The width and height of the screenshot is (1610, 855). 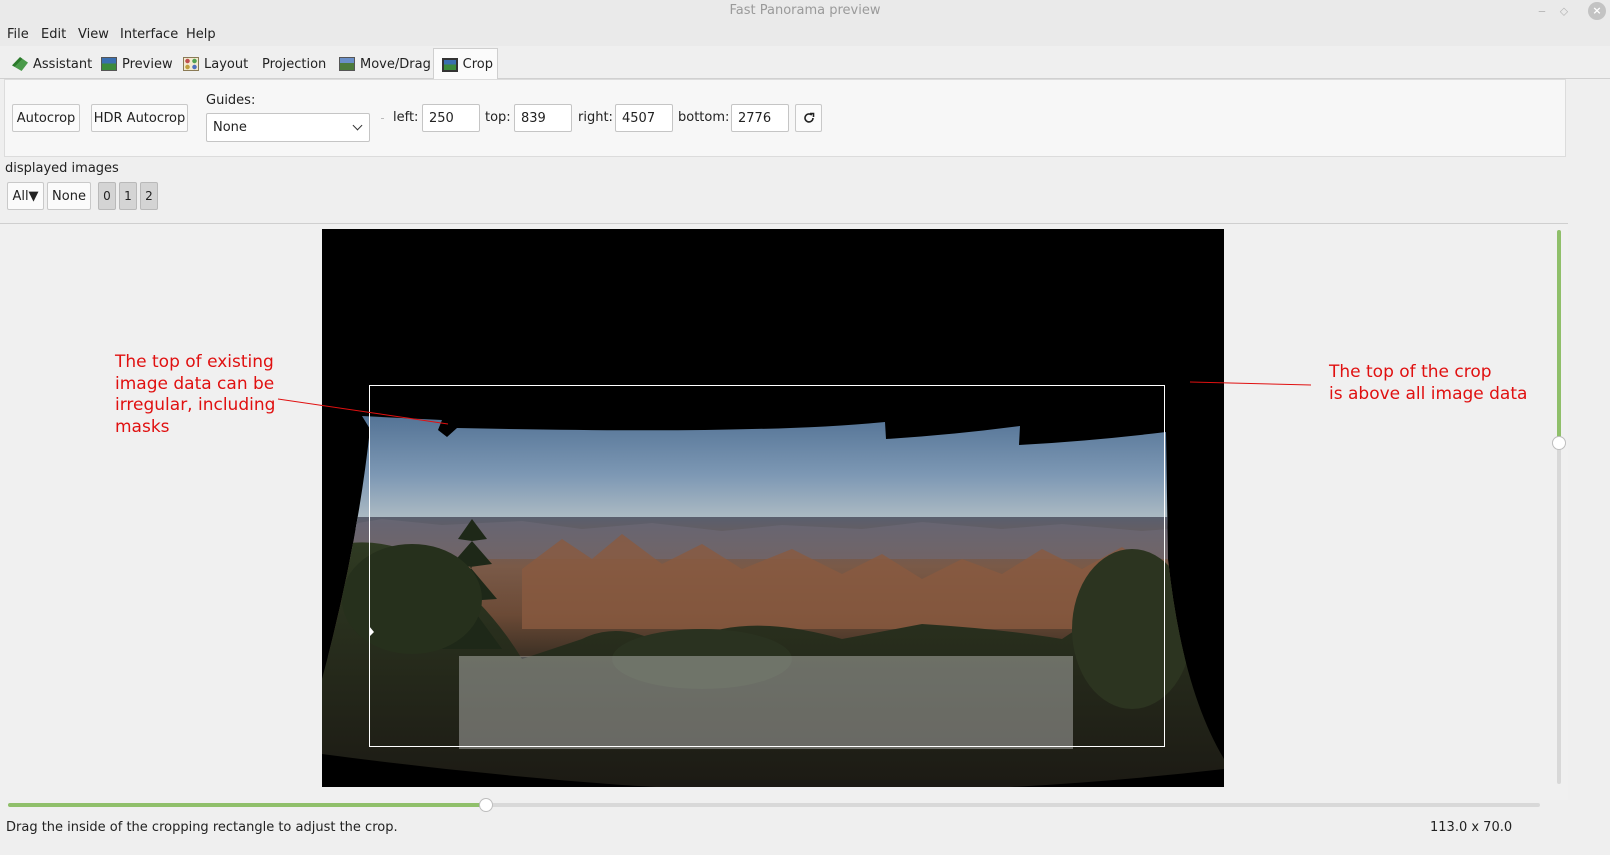 I want to click on tab-label: Layout, so click(x=226, y=64).